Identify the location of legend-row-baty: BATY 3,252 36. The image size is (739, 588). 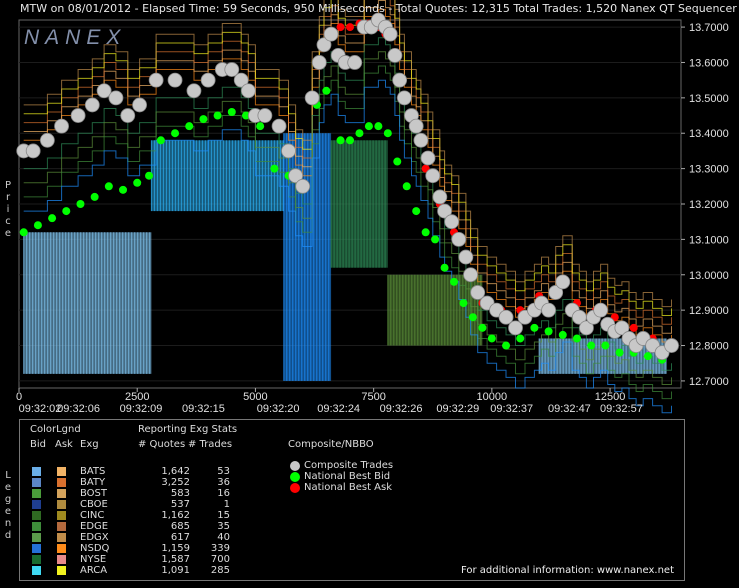
(140, 482).